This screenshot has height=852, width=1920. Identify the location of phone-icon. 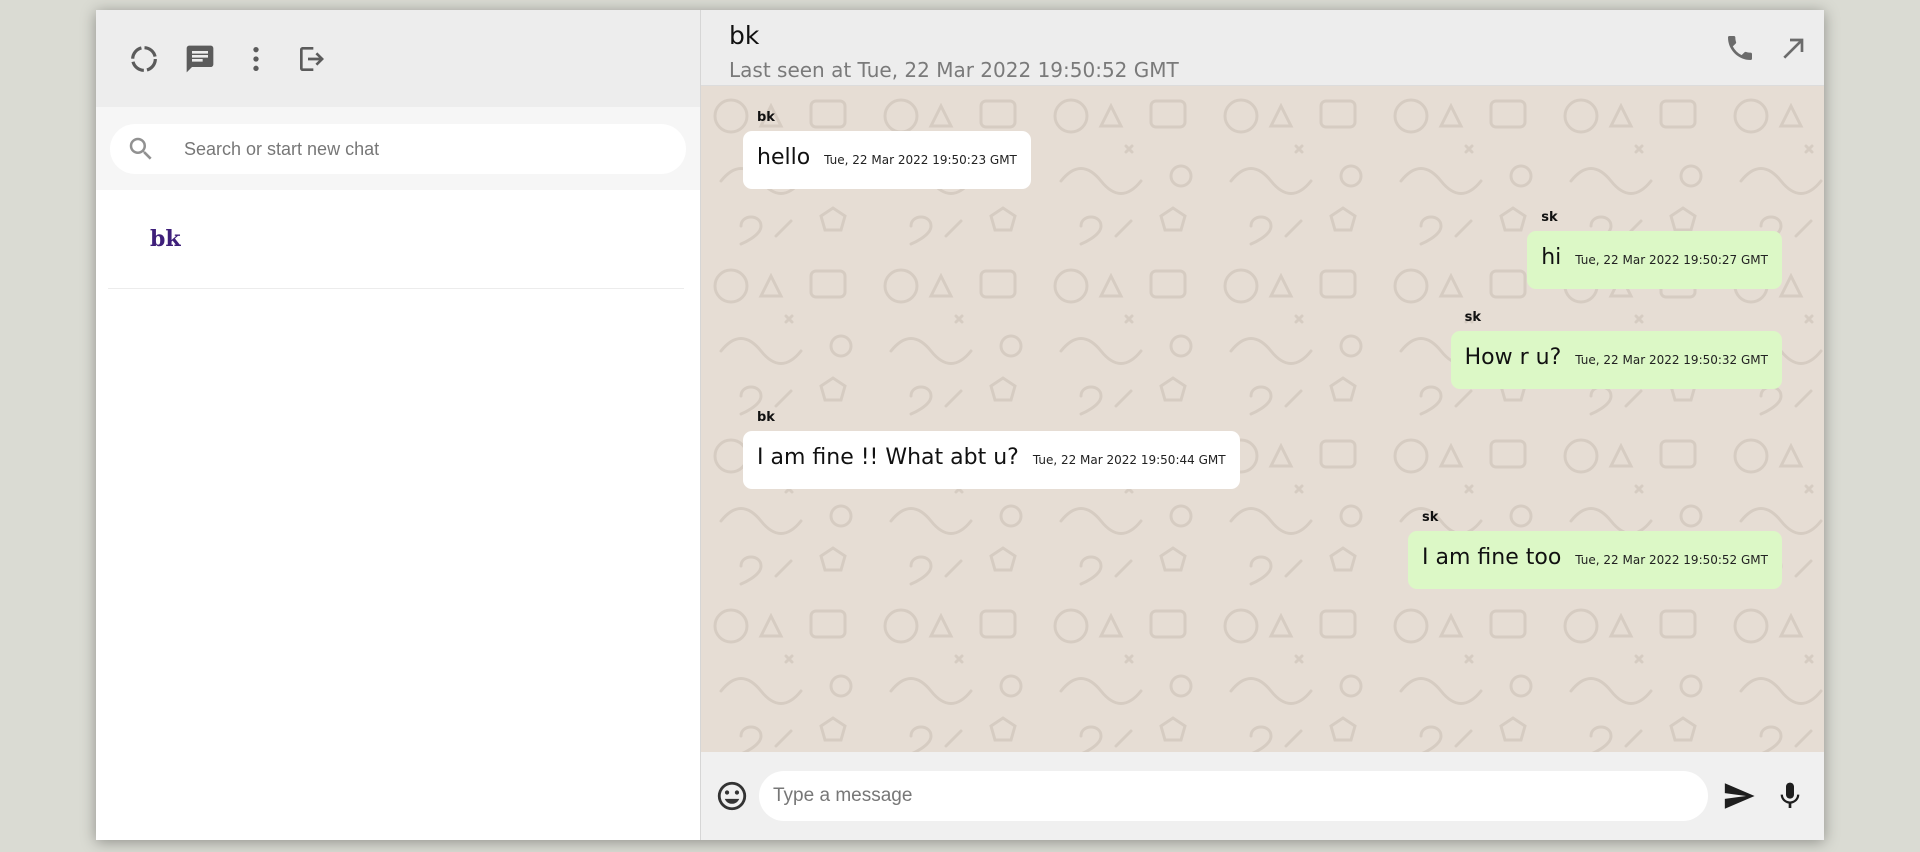
(1740, 48).